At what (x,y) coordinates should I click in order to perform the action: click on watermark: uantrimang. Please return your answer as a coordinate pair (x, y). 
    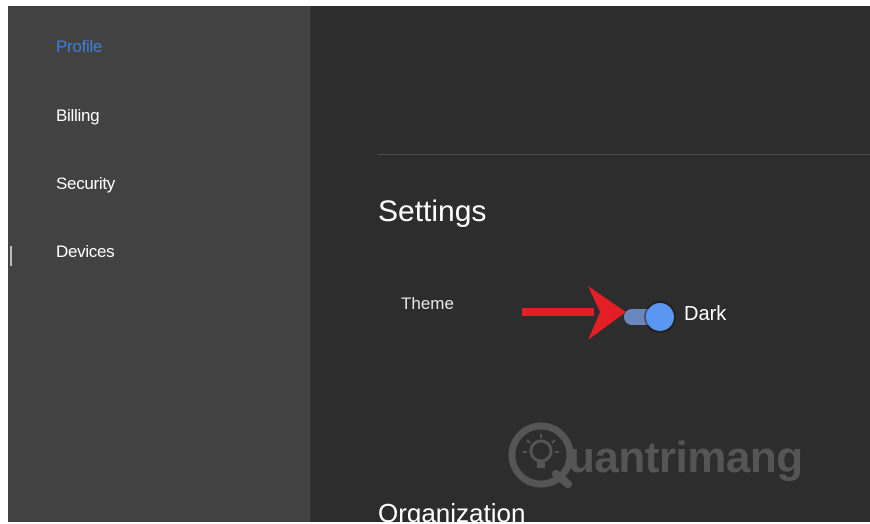
    Looking at the image, I should click on (668, 458).